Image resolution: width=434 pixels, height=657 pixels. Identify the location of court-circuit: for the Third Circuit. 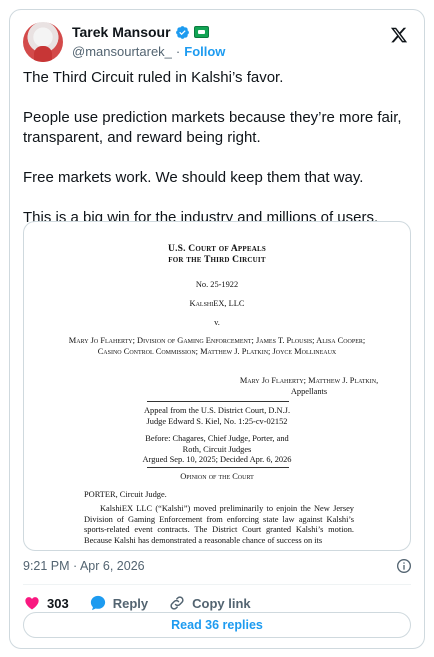
(217, 260).